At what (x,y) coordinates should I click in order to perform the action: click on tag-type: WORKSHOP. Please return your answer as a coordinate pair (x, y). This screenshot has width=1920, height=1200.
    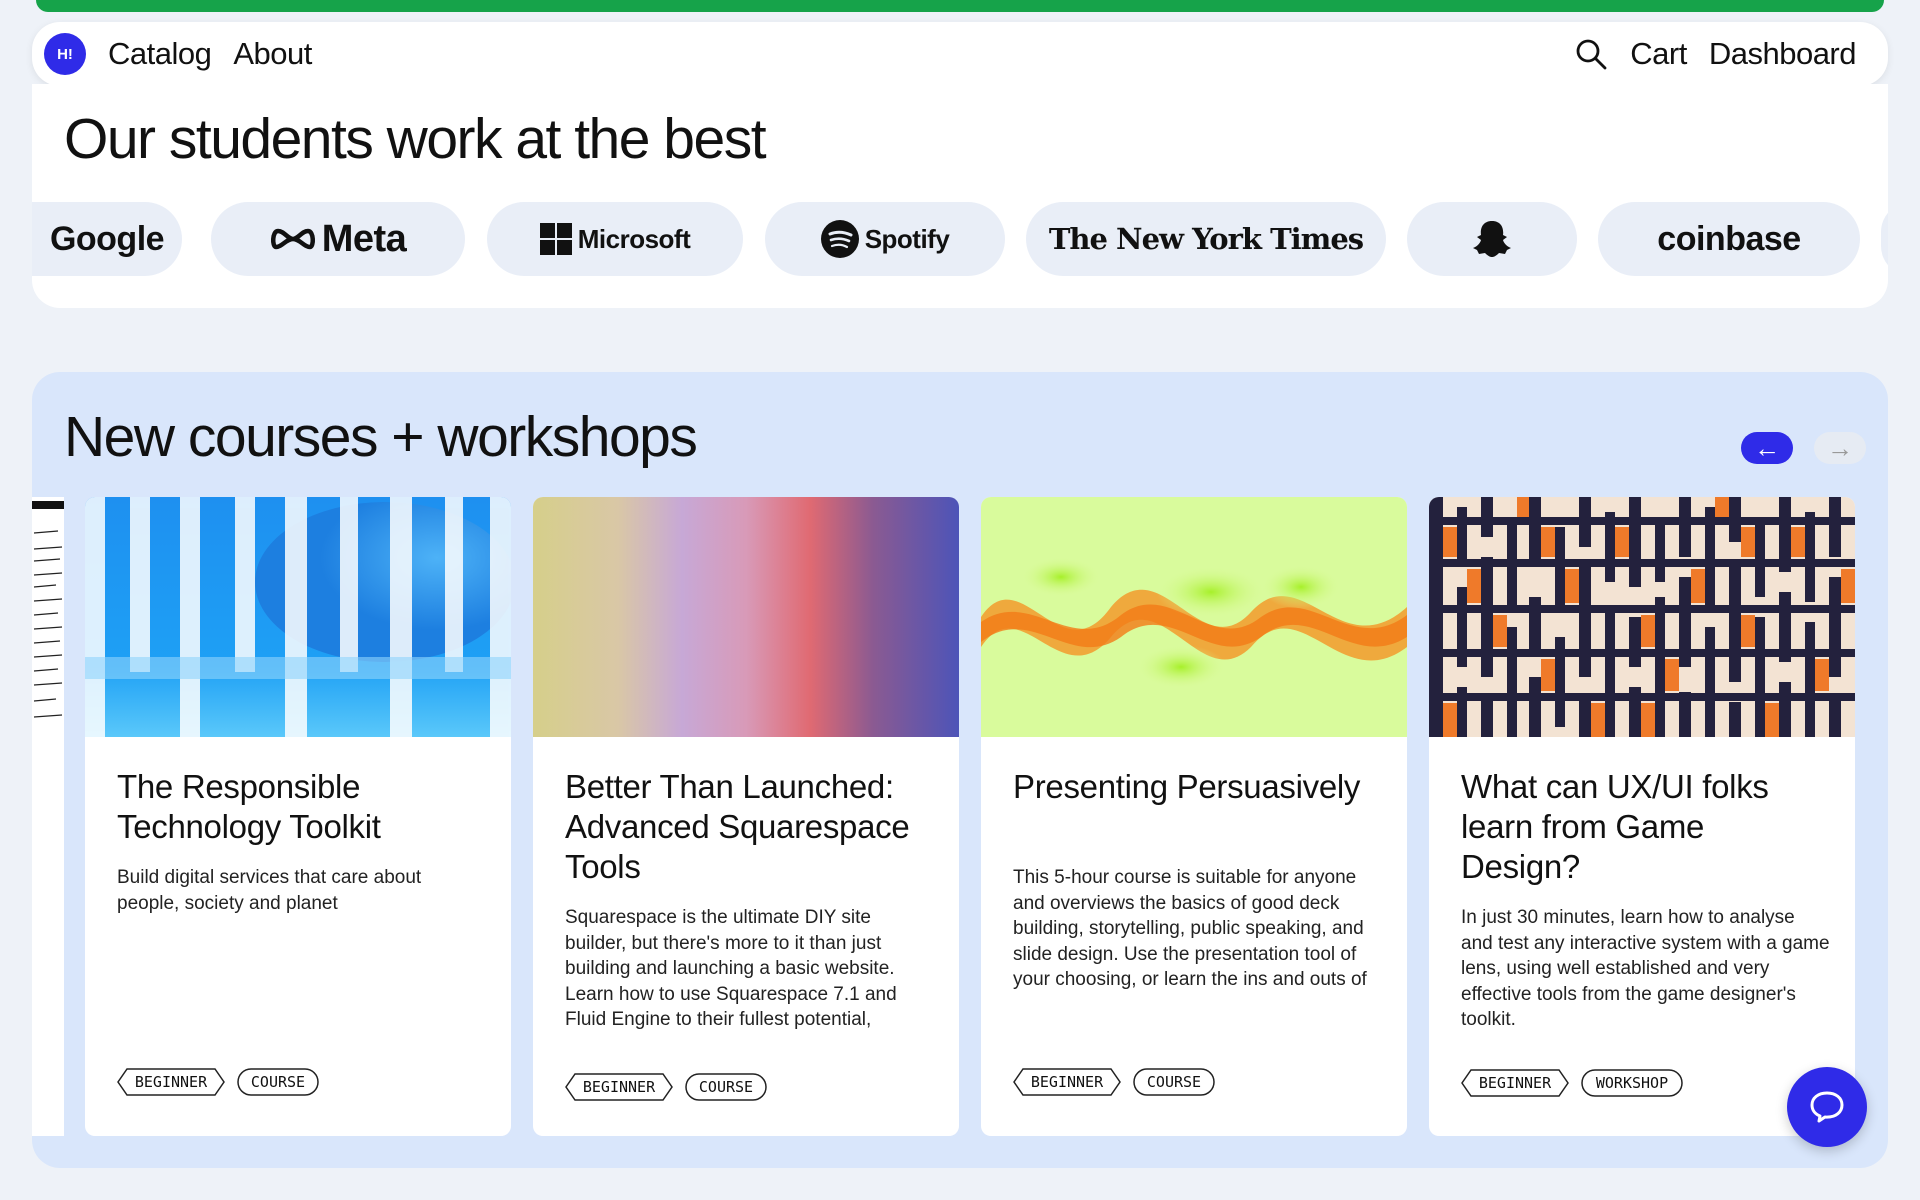
    Looking at the image, I should click on (1632, 1083).